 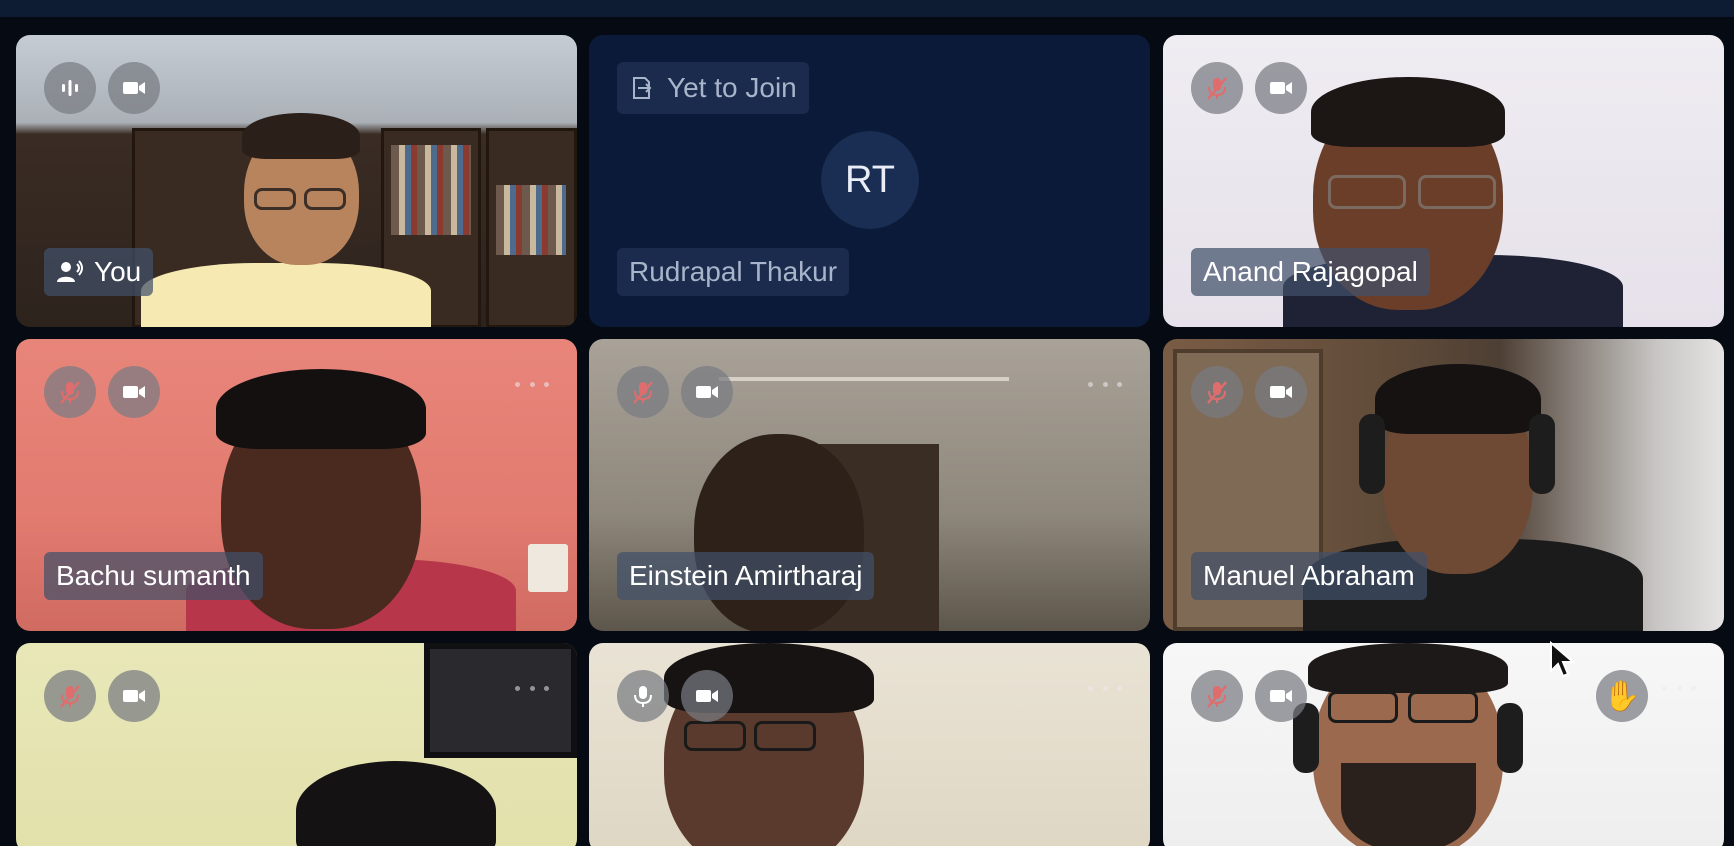 What do you see at coordinates (1443, 485) in the screenshot?
I see `participant-tile-manuel-abraham: Manuel Abraham` at bounding box center [1443, 485].